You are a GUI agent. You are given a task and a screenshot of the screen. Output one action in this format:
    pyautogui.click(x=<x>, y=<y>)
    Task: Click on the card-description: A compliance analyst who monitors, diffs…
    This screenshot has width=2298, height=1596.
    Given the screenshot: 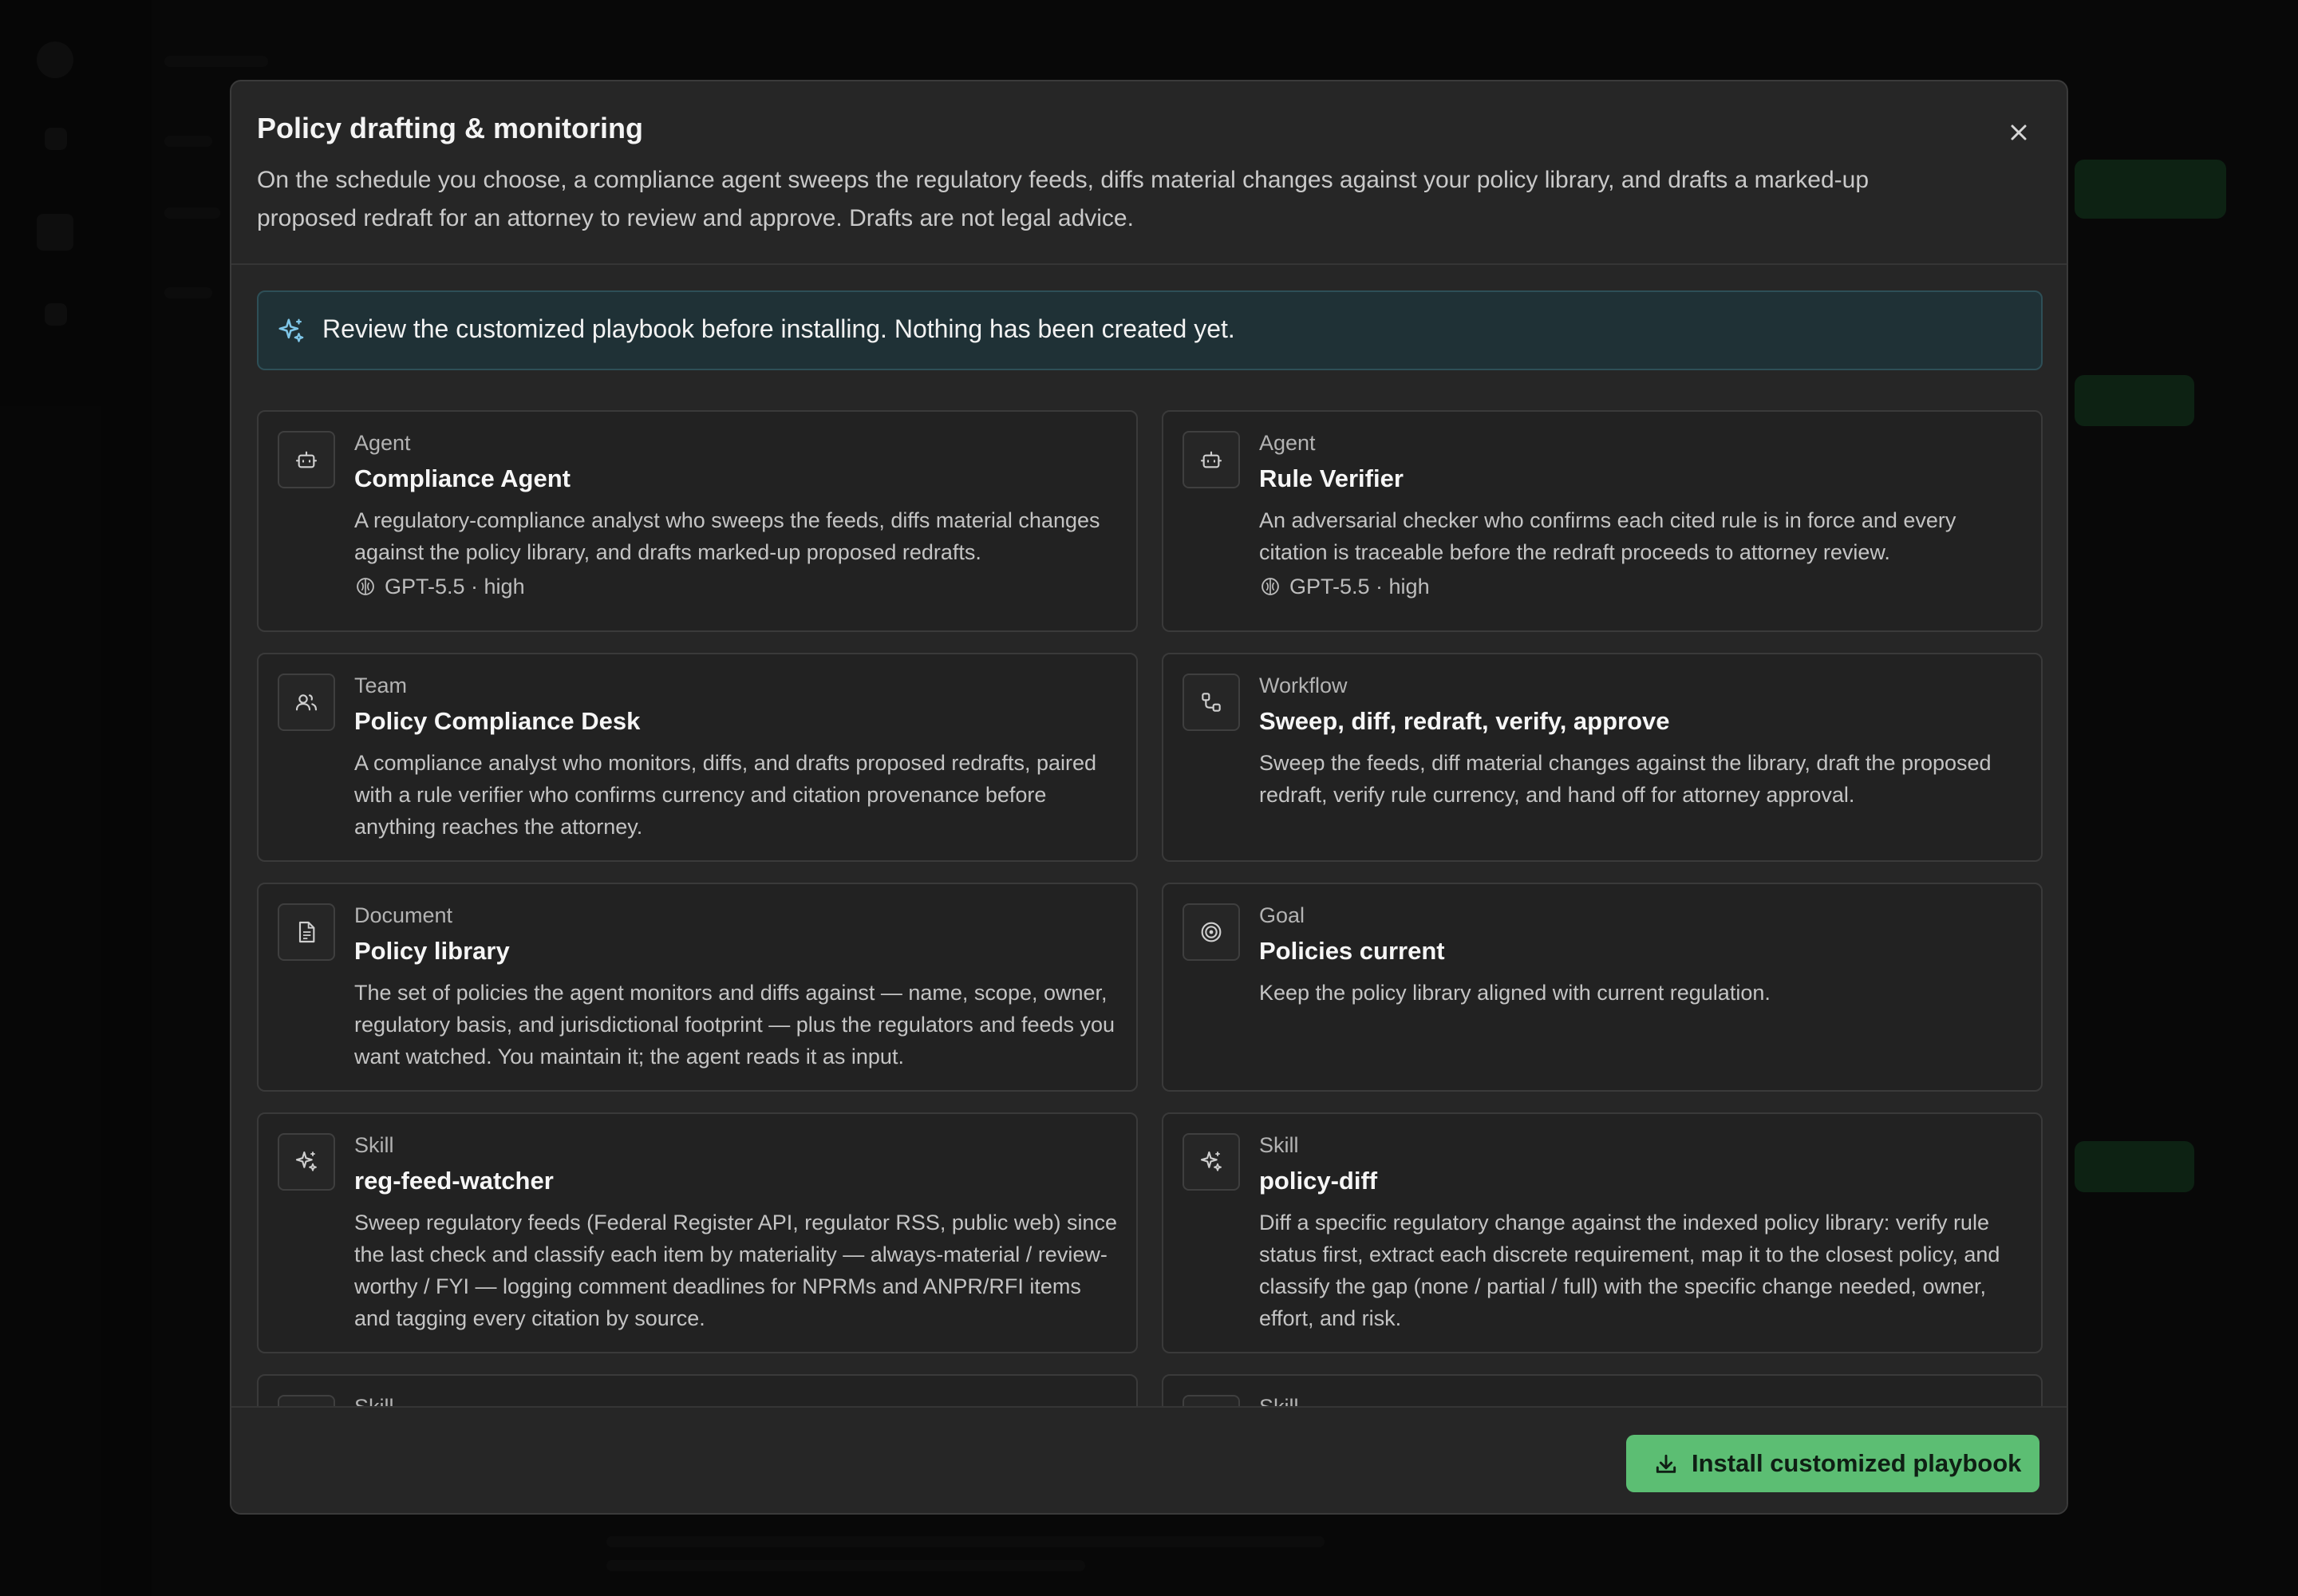 What is the action you would take?
    pyautogui.click(x=725, y=795)
    